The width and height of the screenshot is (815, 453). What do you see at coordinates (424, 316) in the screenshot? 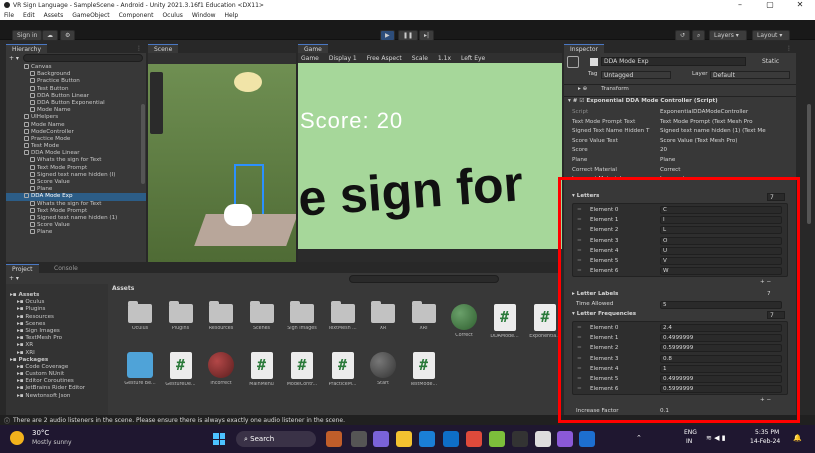
I see `asset-item: XRI` at bounding box center [424, 316].